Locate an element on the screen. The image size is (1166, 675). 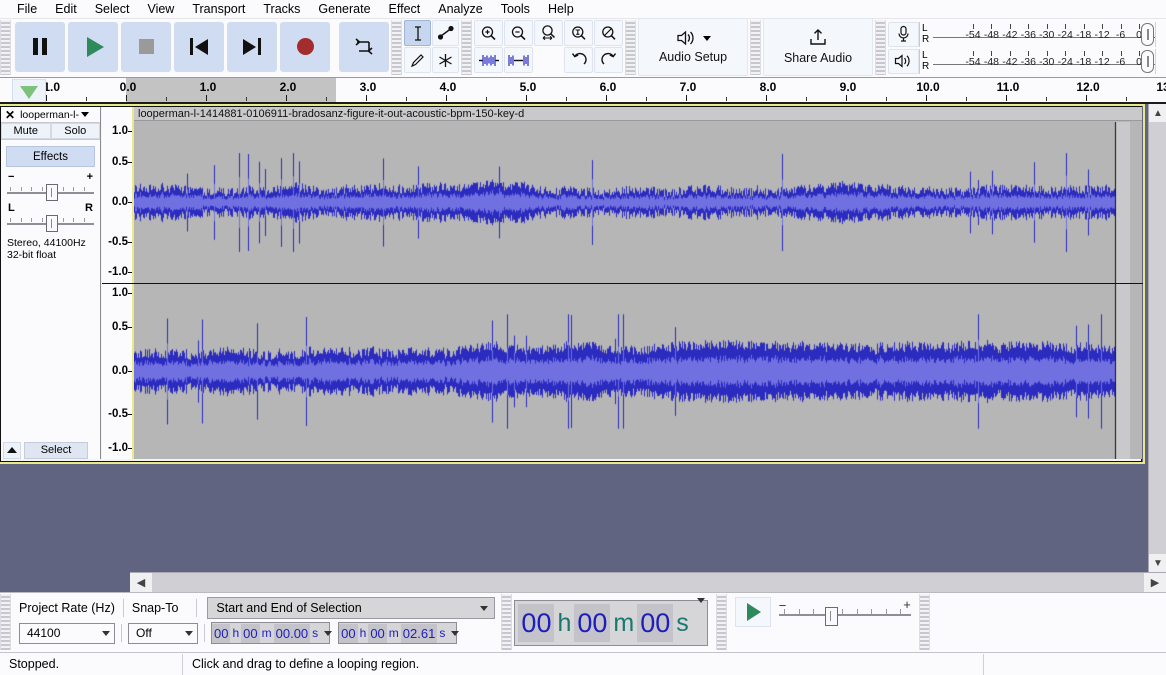
playback-meter-button is located at coordinates (903, 61).